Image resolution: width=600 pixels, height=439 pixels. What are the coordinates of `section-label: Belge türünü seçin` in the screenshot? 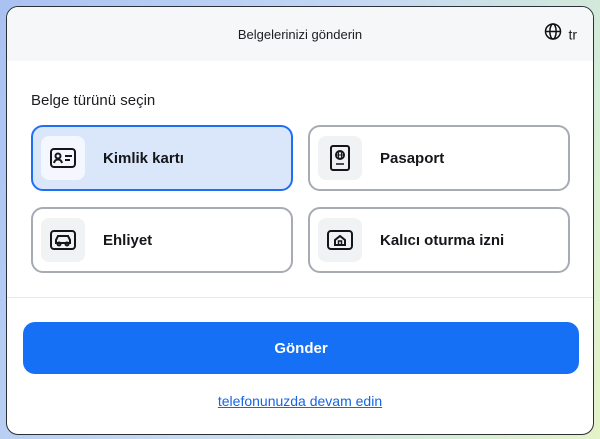 It's located at (93, 100).